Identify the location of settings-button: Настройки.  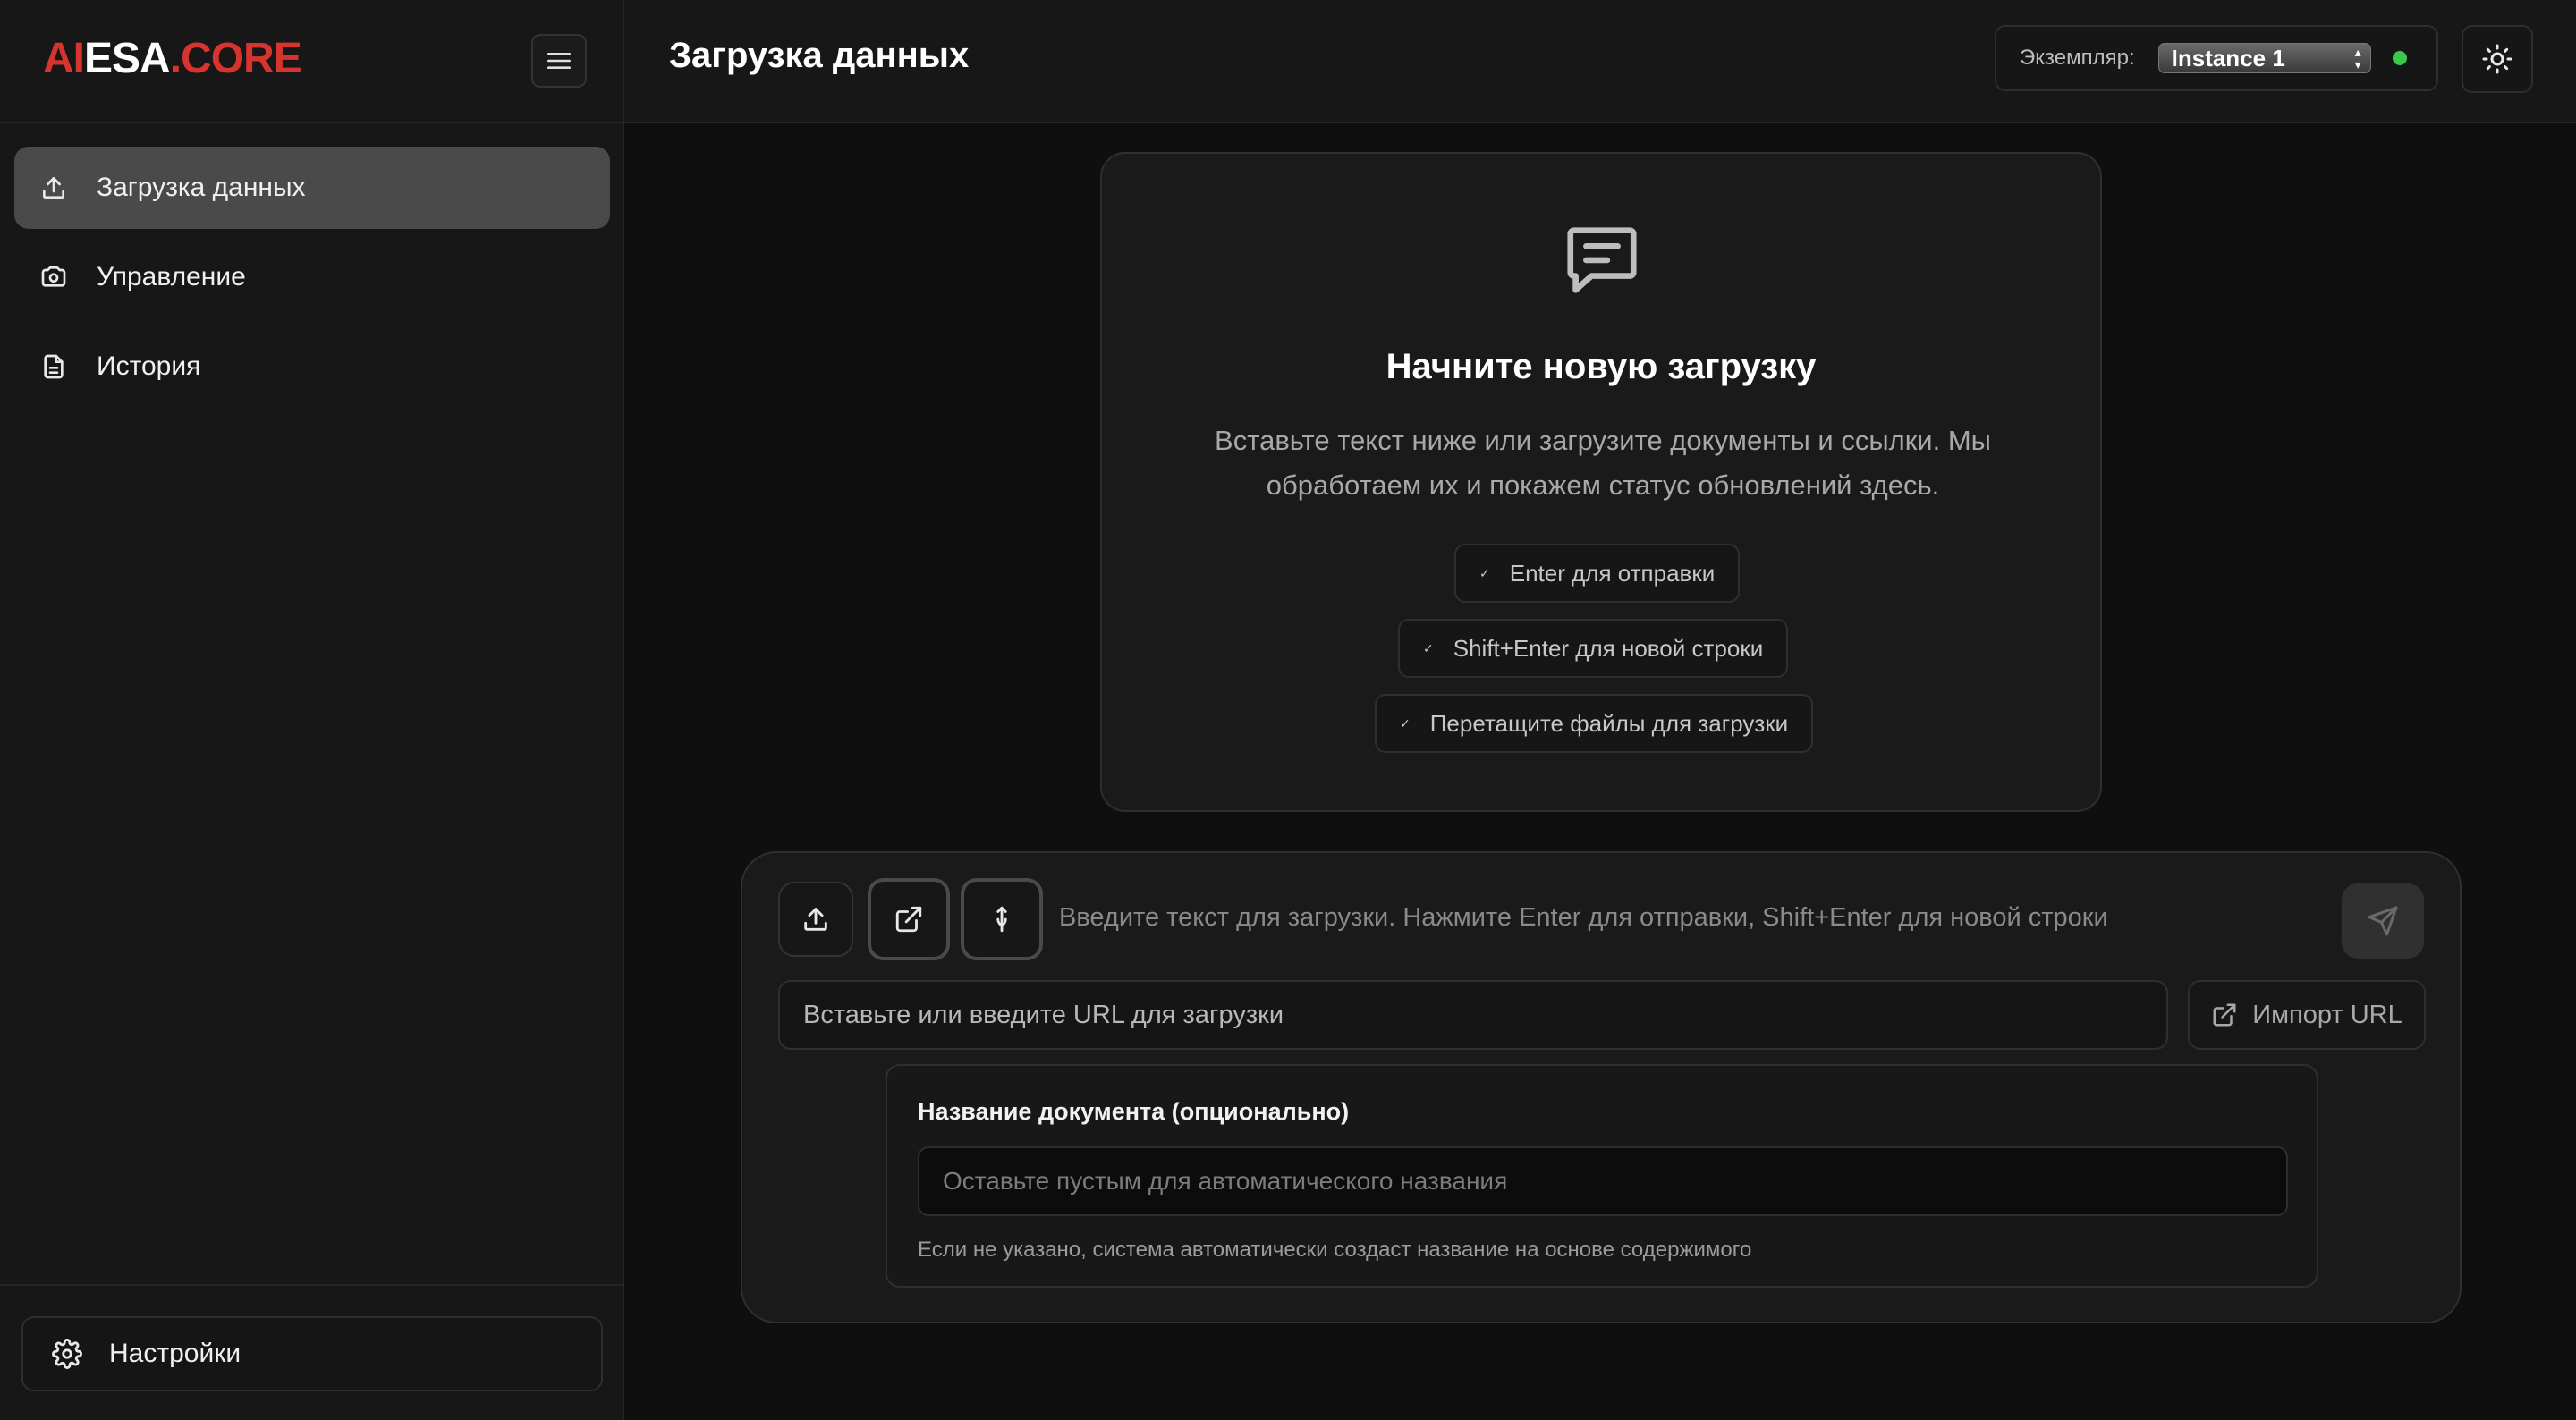
(312, 1354).